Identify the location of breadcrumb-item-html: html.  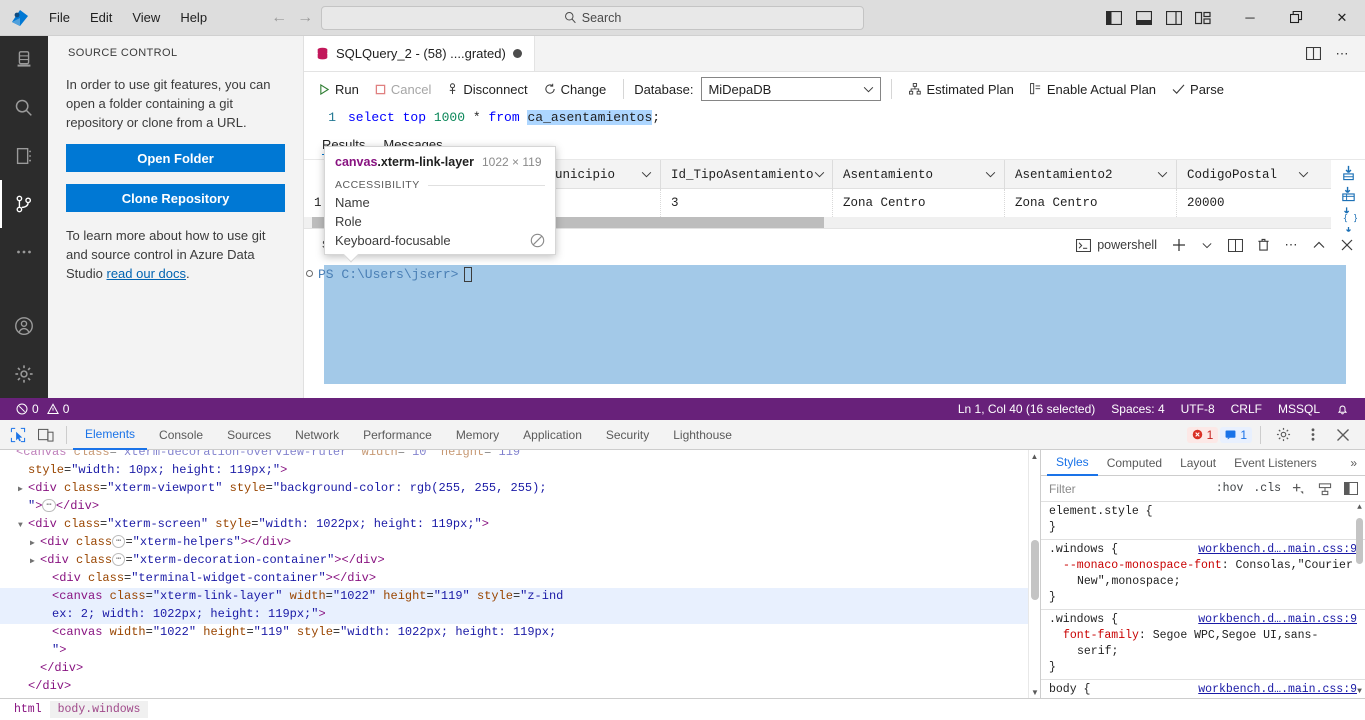
(28, 709).